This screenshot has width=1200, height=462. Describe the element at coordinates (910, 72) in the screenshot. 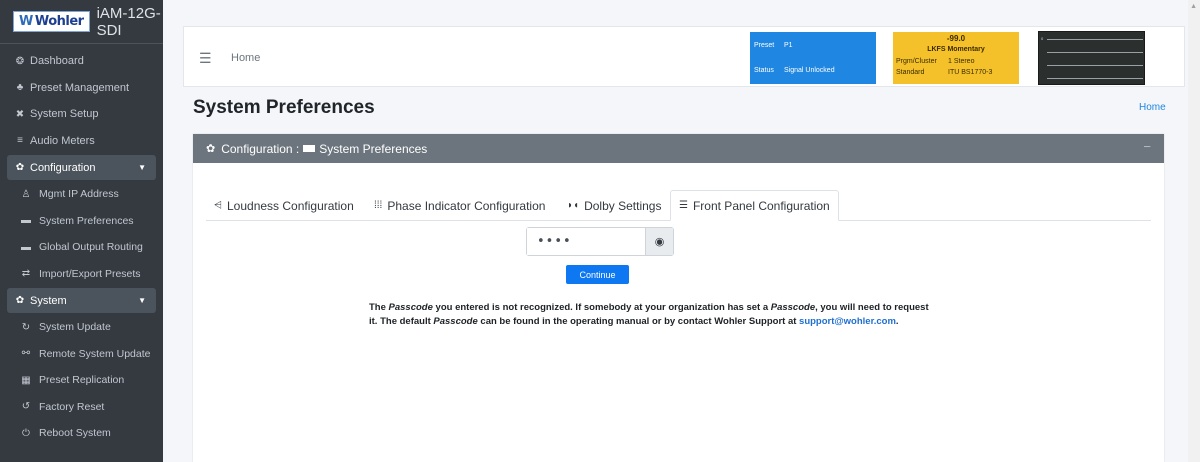

I see `standard-label: Standard` at that location.